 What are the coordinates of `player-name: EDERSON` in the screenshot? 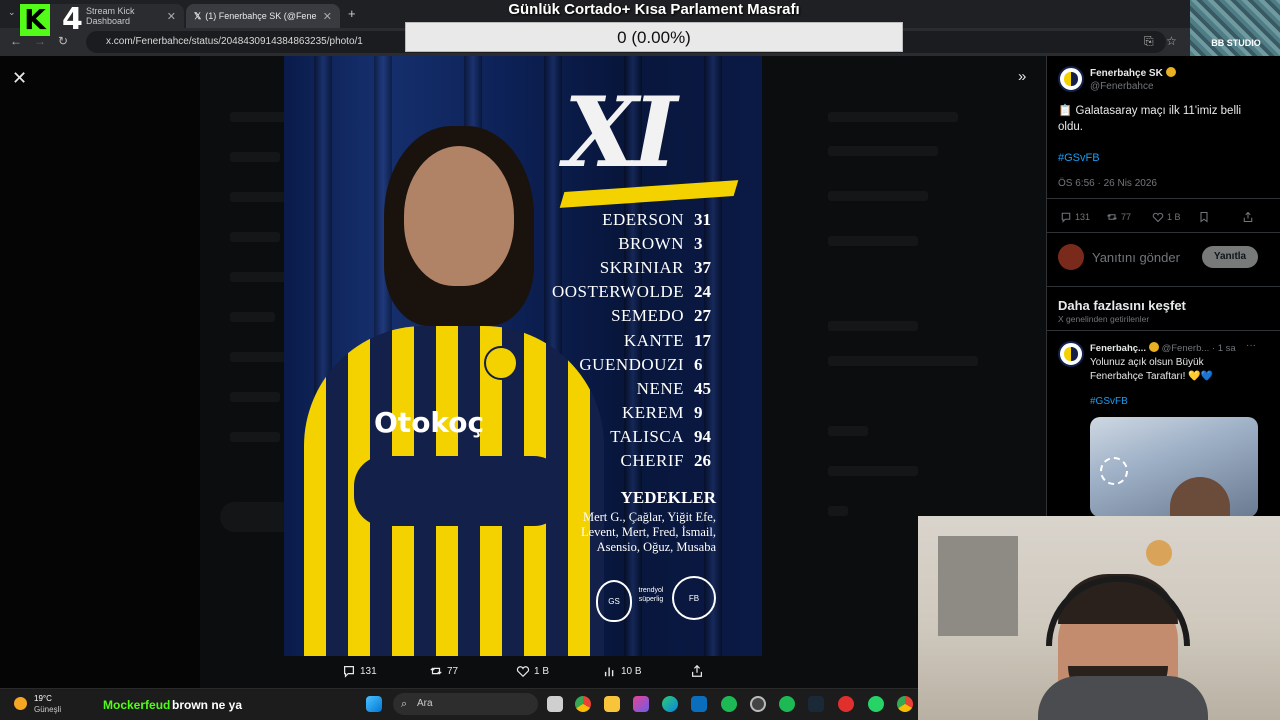 It's located at (643, 219).